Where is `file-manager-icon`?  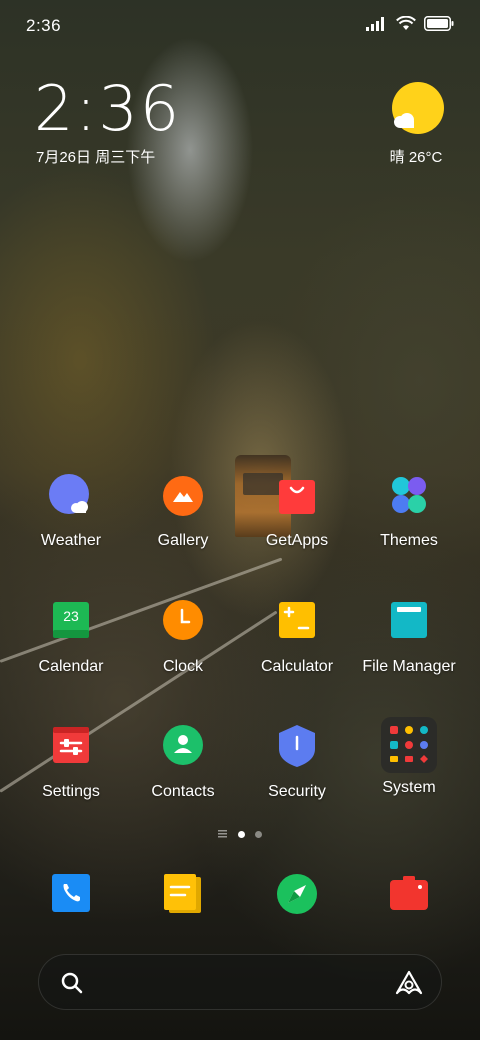
file-manager-icon is located at coordinates (409, 622).